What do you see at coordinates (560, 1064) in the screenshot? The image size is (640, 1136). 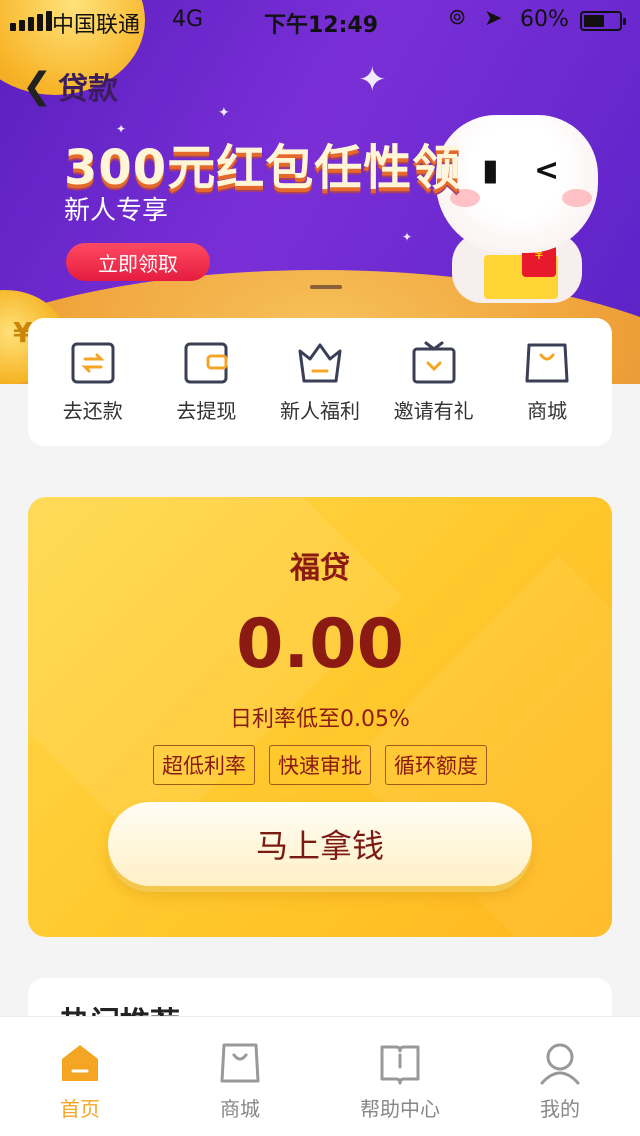 I see `user-icon` at bounding box center [560, 1064].